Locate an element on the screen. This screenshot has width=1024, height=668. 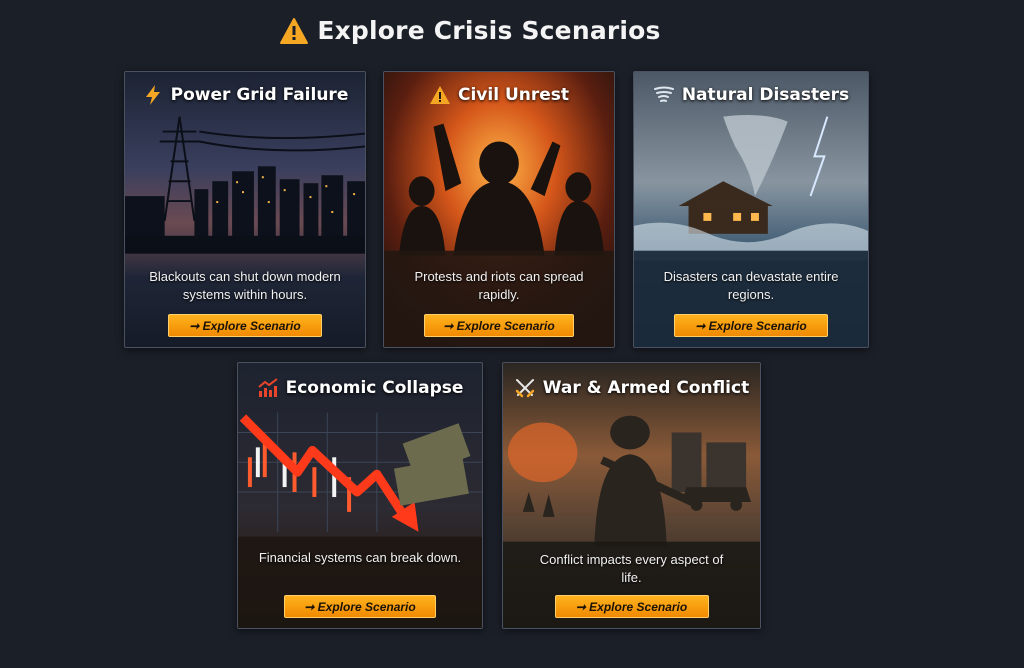
natural-disasters-art is located at coordinates (751, 209).